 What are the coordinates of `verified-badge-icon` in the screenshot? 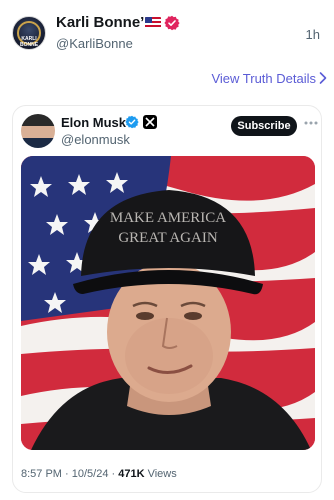 It's located at (172, 23).